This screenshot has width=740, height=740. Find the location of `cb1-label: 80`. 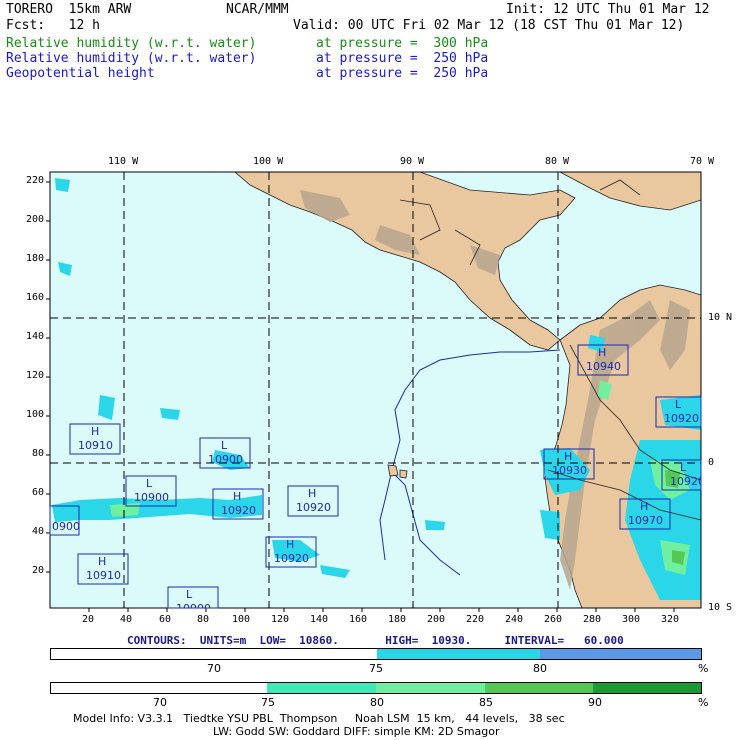

cb1-label: 80 is located at coordinates (540, 668).